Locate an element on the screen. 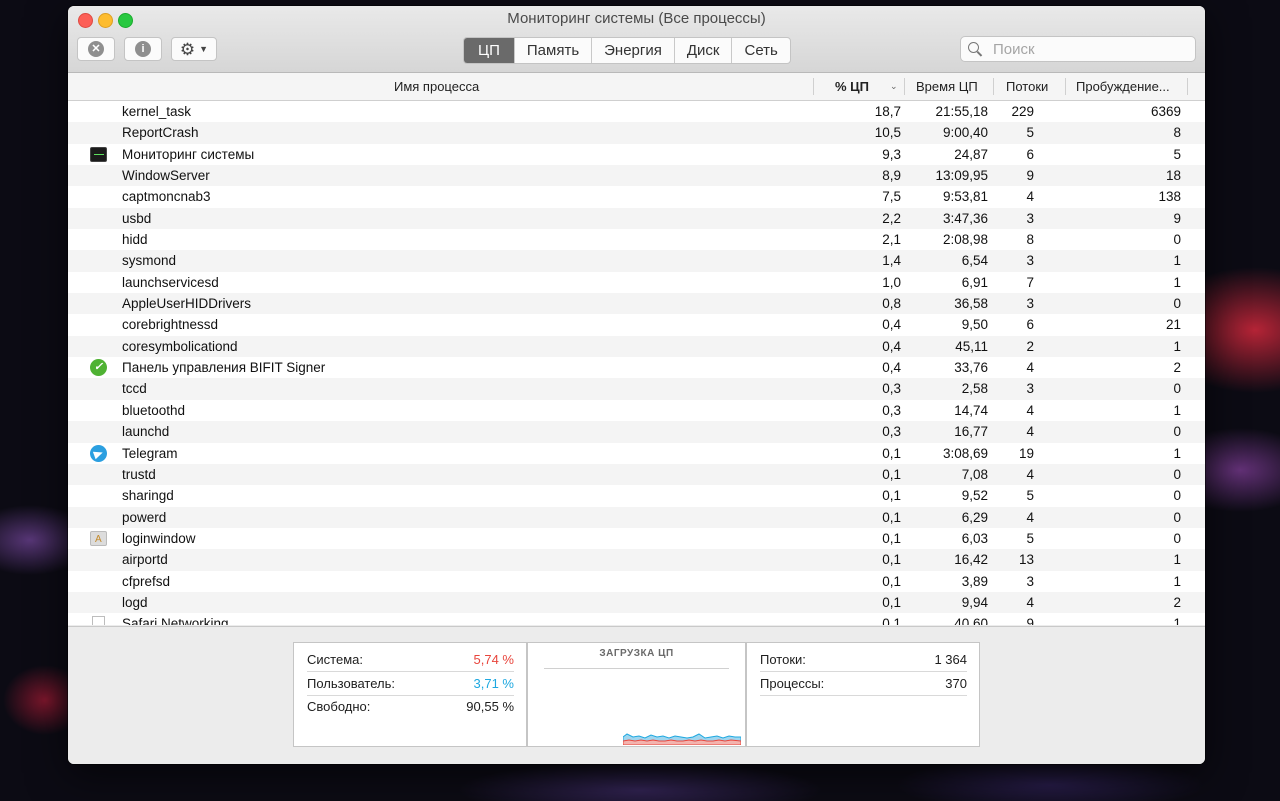  table-row: WindowServer 8,9 13:09,95 9 18 is located at coordinates (636, 176).